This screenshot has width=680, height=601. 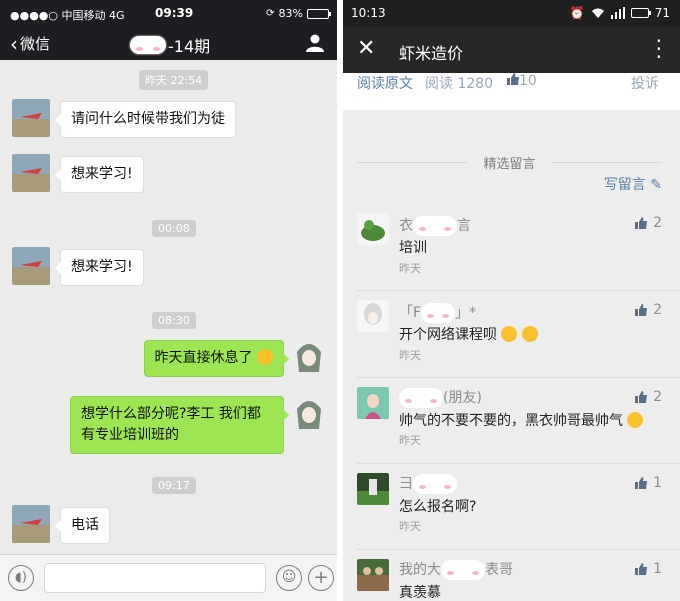 I want to click on status-bar: ●●●●○ 中国移动 4G 09:39 ⟳ 83%, so click(x=168, y=13).